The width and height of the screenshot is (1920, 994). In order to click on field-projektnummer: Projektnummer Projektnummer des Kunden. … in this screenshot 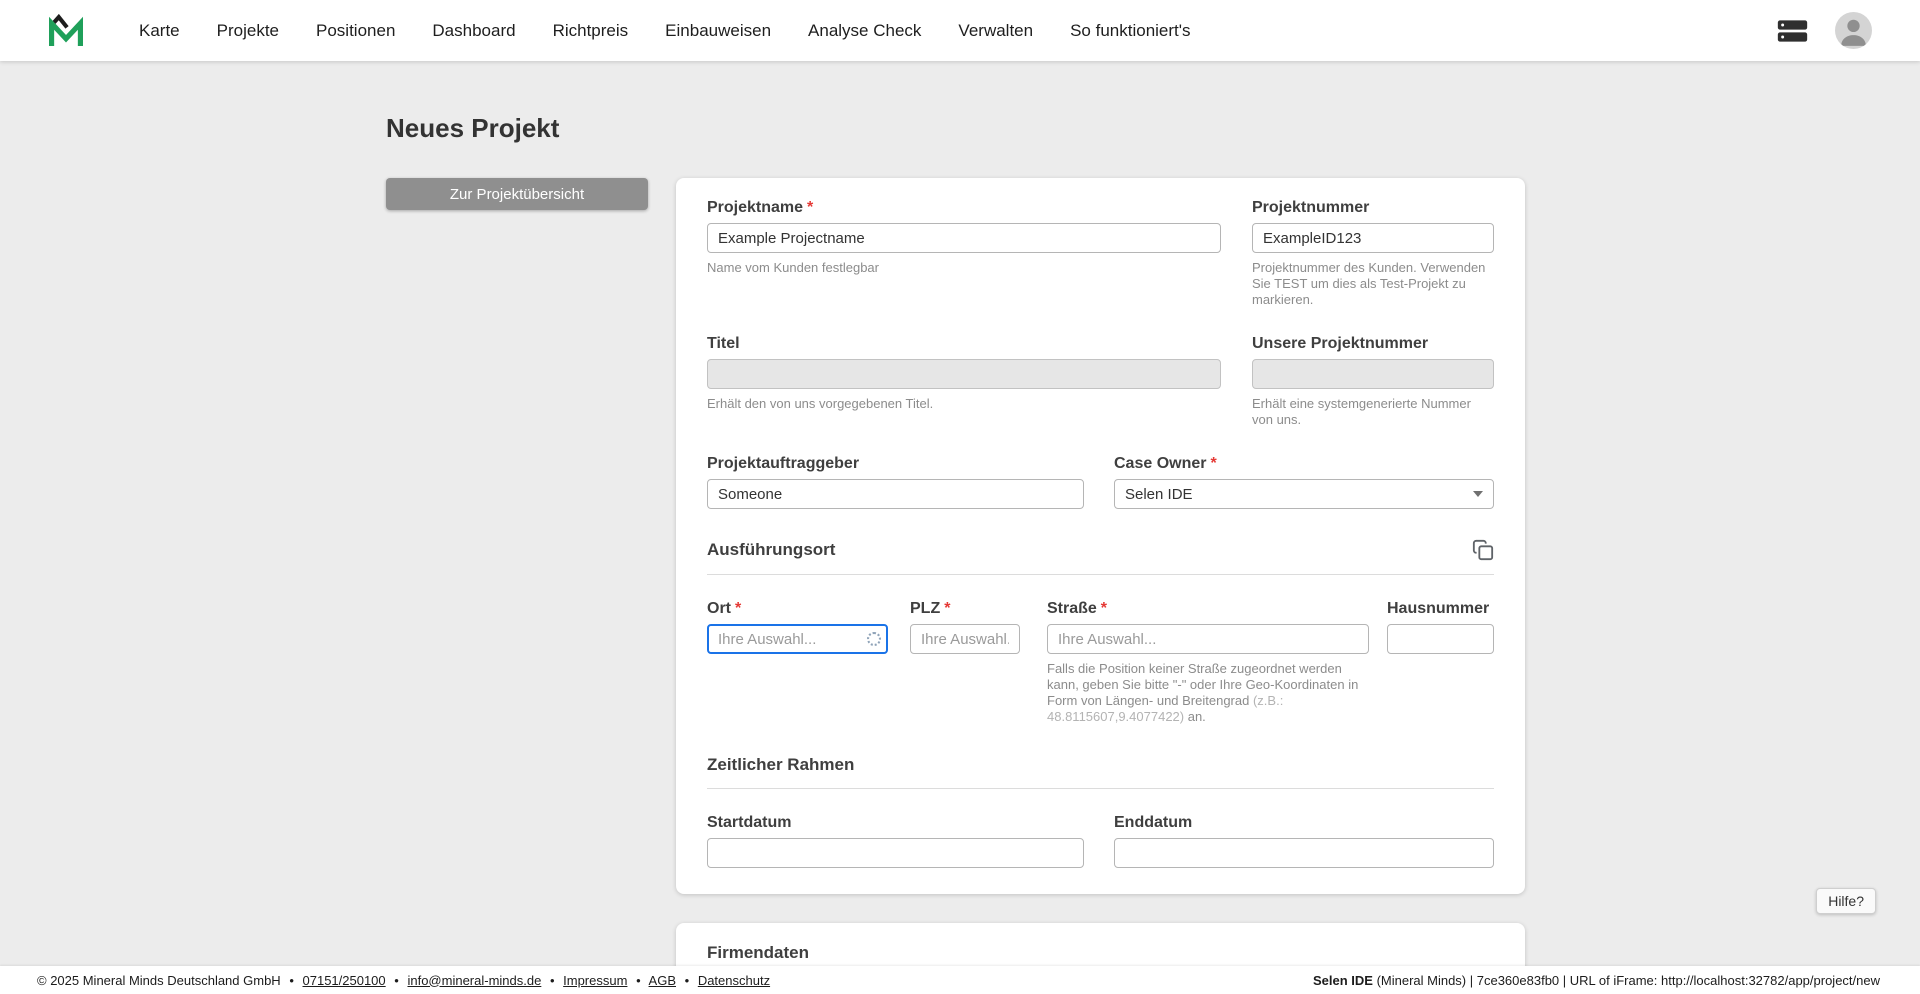, I will do `click(1373, 253)`.